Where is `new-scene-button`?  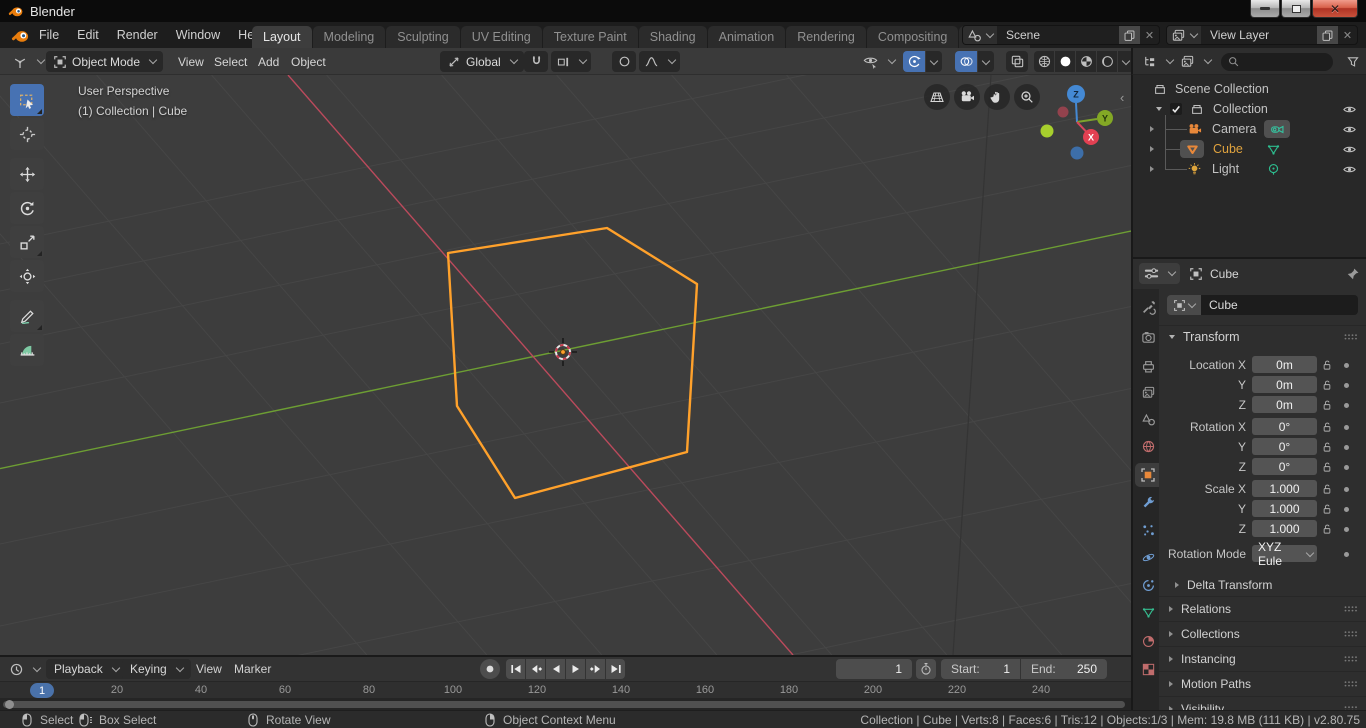 new-scene-button is located at coordinates (1129, 35).